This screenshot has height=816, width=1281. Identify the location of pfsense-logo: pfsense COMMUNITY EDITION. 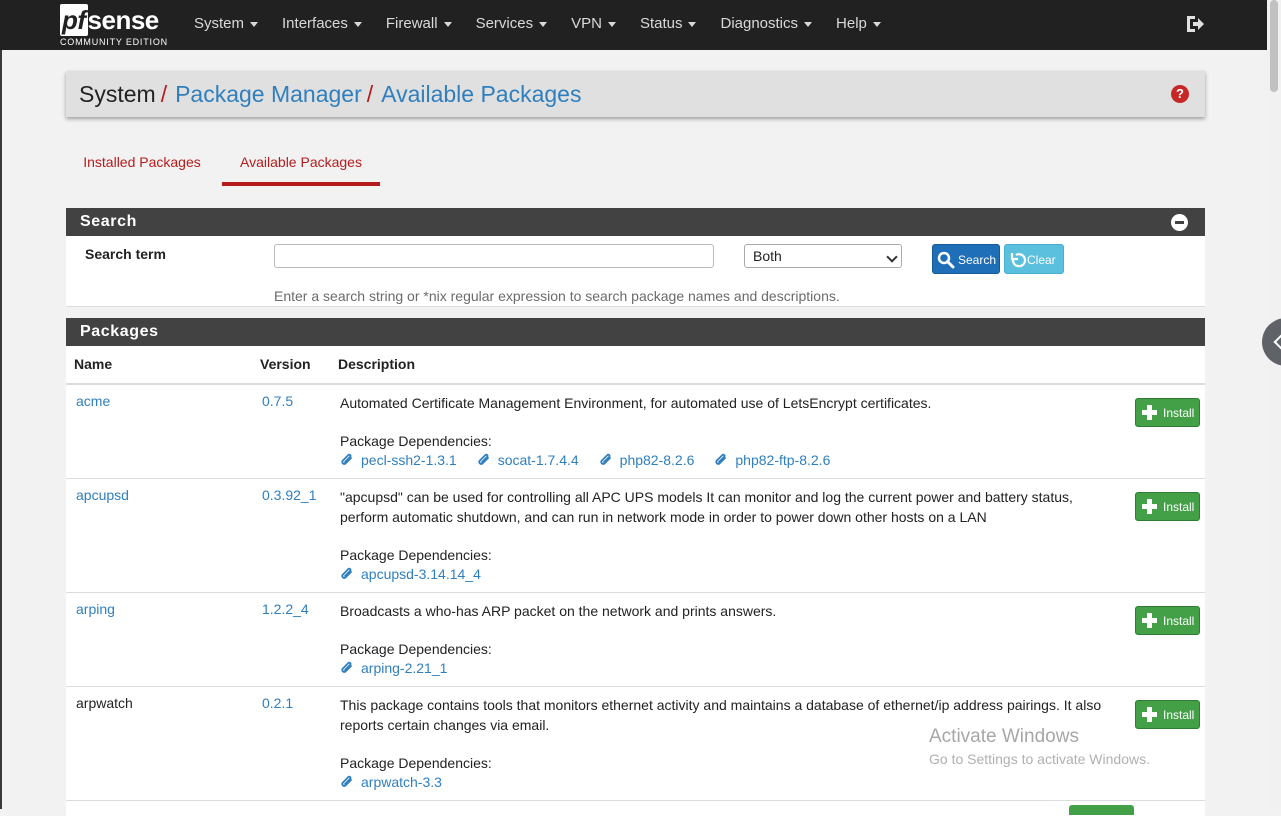
(115, 26).